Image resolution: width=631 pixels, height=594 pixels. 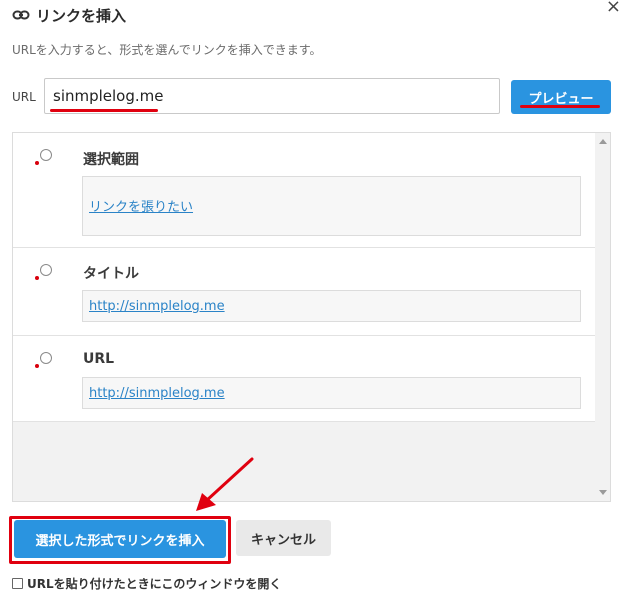 I want to click on option-selection-label: 選択範囲, so click(x=111, y=160).